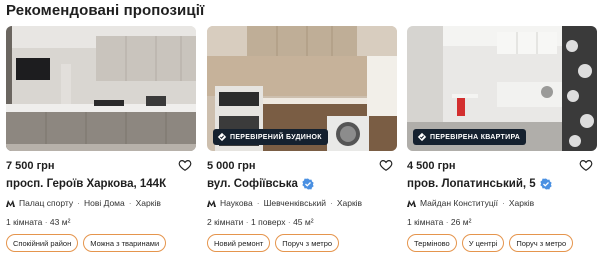 The height and width of the screenshot is (257, 600). Describe the element at coordinates (294, 203) in the screenshot. I see `district: Шевченківський` at that location.